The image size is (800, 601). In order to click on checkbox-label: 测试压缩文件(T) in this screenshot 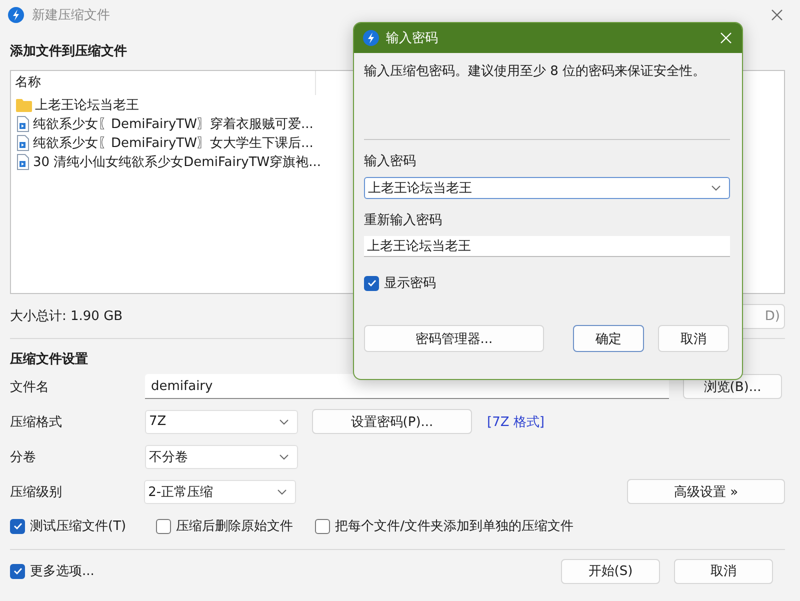, I will do `click(78, 526)`.